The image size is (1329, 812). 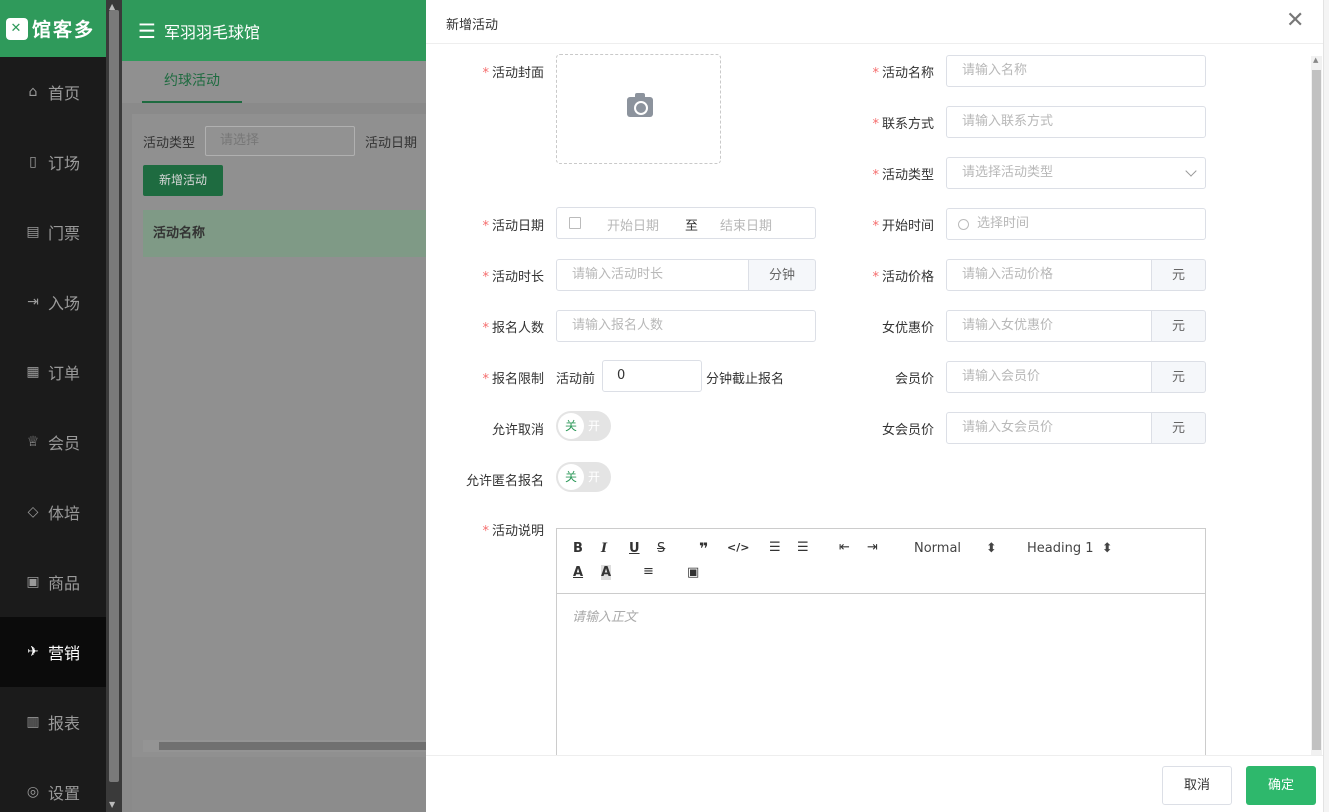 I want to click on sidebar-item-settings: ◎ 设置, so click(x=53, y=784).